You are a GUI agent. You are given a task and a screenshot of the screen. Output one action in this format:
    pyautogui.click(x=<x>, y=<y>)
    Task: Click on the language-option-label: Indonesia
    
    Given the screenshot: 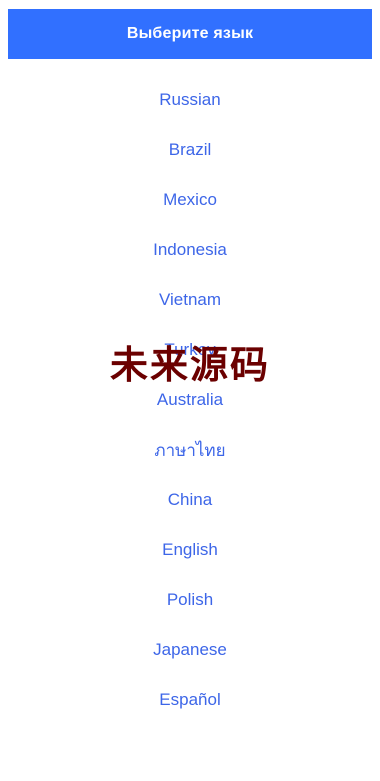 What is the action you would take?
    pyautogui.click(x=190, y=249)
    